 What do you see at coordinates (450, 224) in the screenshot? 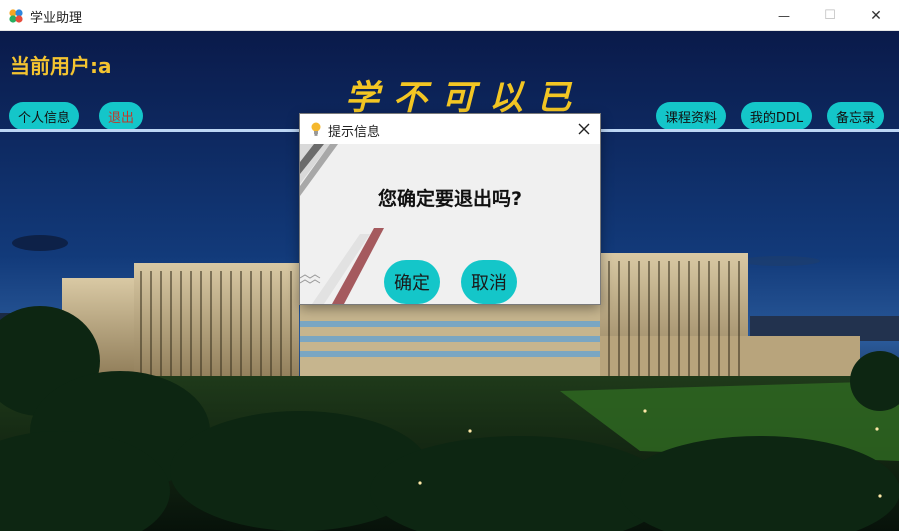
I see `dialog-body: 您确定要退出吗? 确定 取消` at bounding box center [450, 224].